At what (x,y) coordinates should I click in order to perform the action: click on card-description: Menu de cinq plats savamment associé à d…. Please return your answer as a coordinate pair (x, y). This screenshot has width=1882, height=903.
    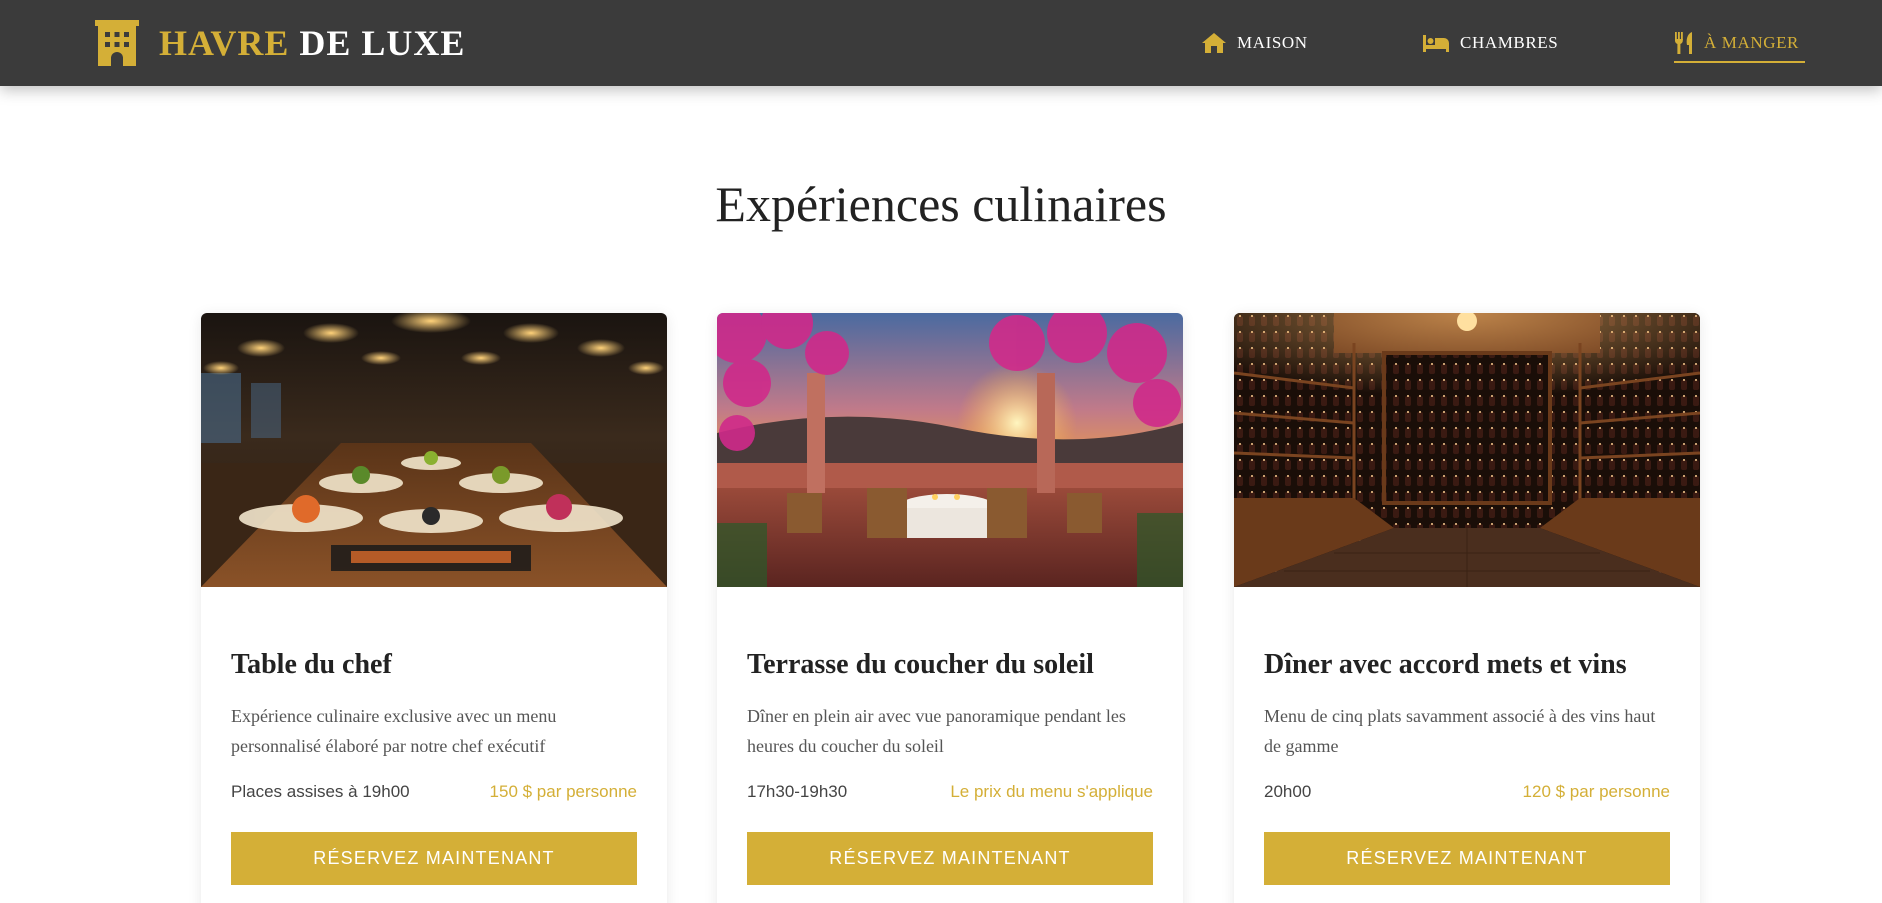
    Looking at the image, I should click on (1460, 731).